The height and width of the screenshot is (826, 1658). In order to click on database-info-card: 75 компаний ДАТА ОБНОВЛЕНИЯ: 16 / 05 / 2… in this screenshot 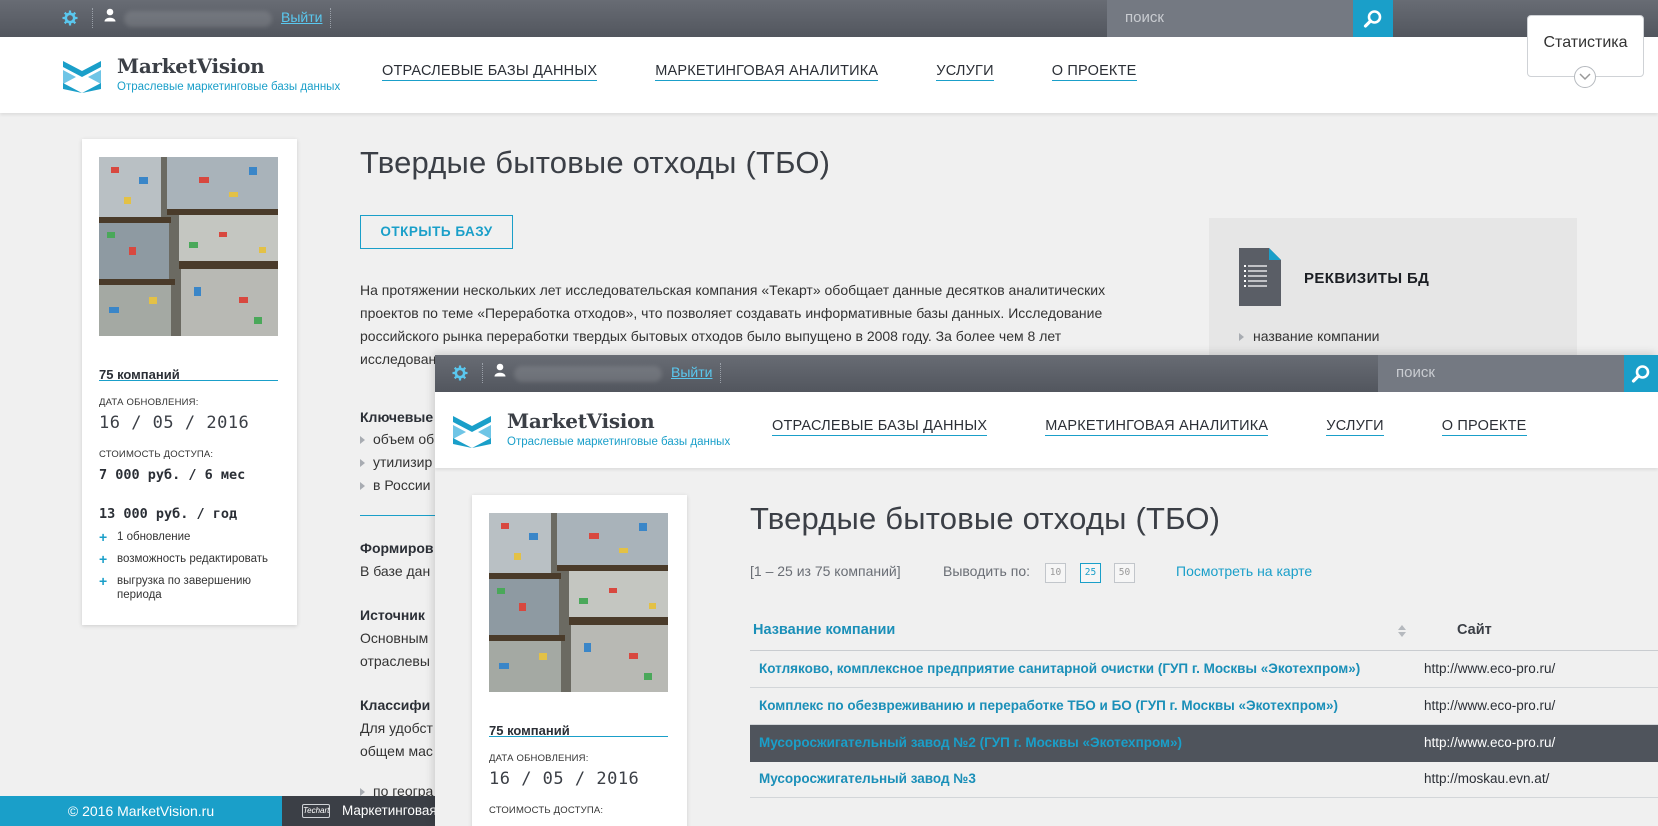, I will do `click(189, 382)`.